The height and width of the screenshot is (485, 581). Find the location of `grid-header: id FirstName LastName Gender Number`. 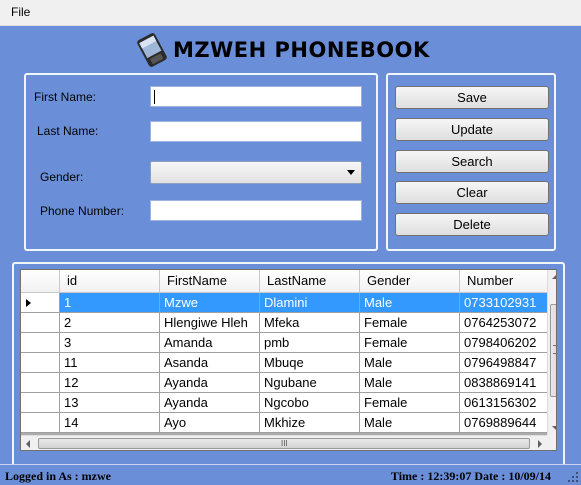

grid-header: id FirstName LastName Gender Number is located at coordinates (285, 281).